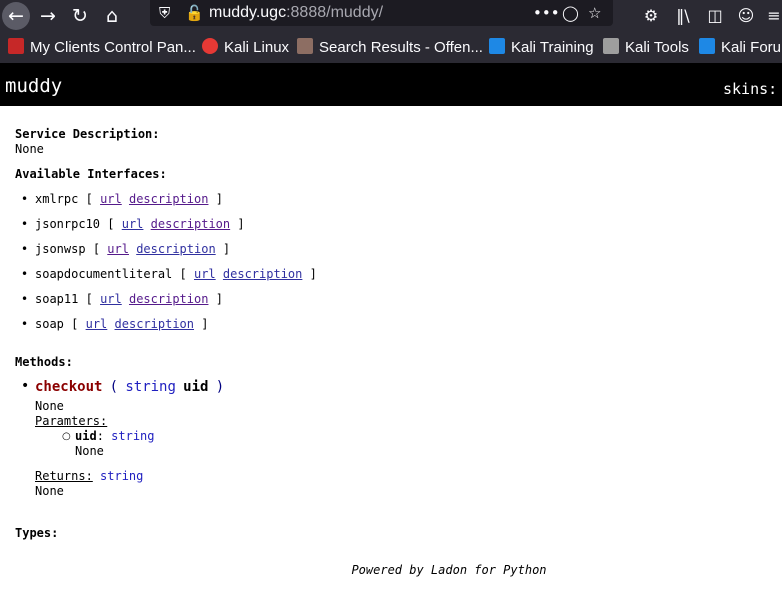 The image size is (782, 601). What do you see at coordinates (594, 13) in the screenshot?
I see `bookmark-star-icon: ☆` at bounding box center [594, 13].